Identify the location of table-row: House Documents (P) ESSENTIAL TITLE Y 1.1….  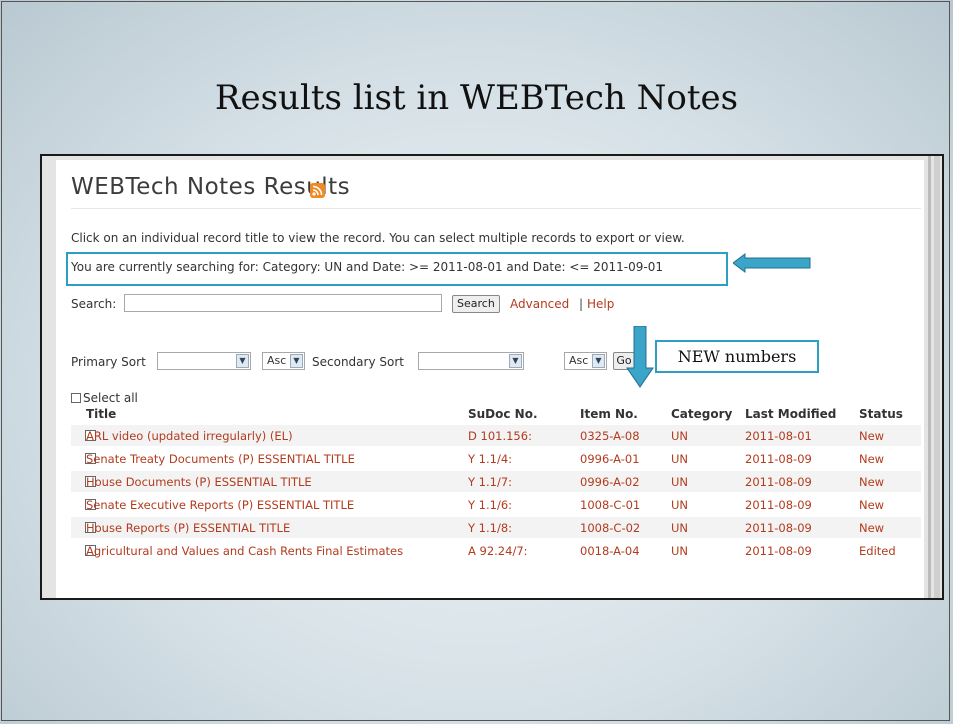
(496, 481).